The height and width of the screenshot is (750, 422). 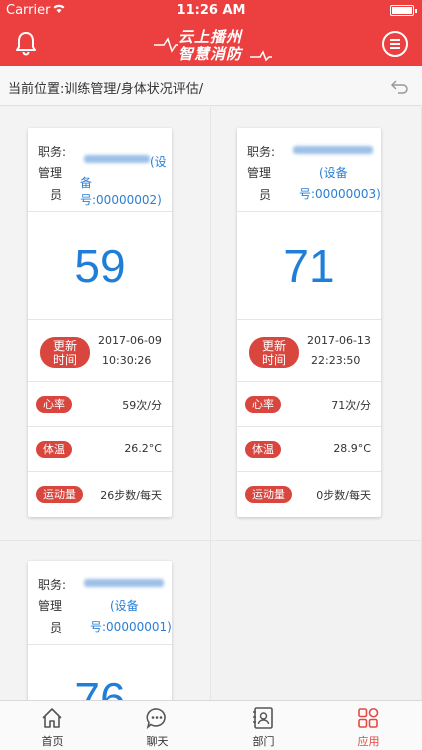 I want to click on grid-cell, so click(x=316, y=620).